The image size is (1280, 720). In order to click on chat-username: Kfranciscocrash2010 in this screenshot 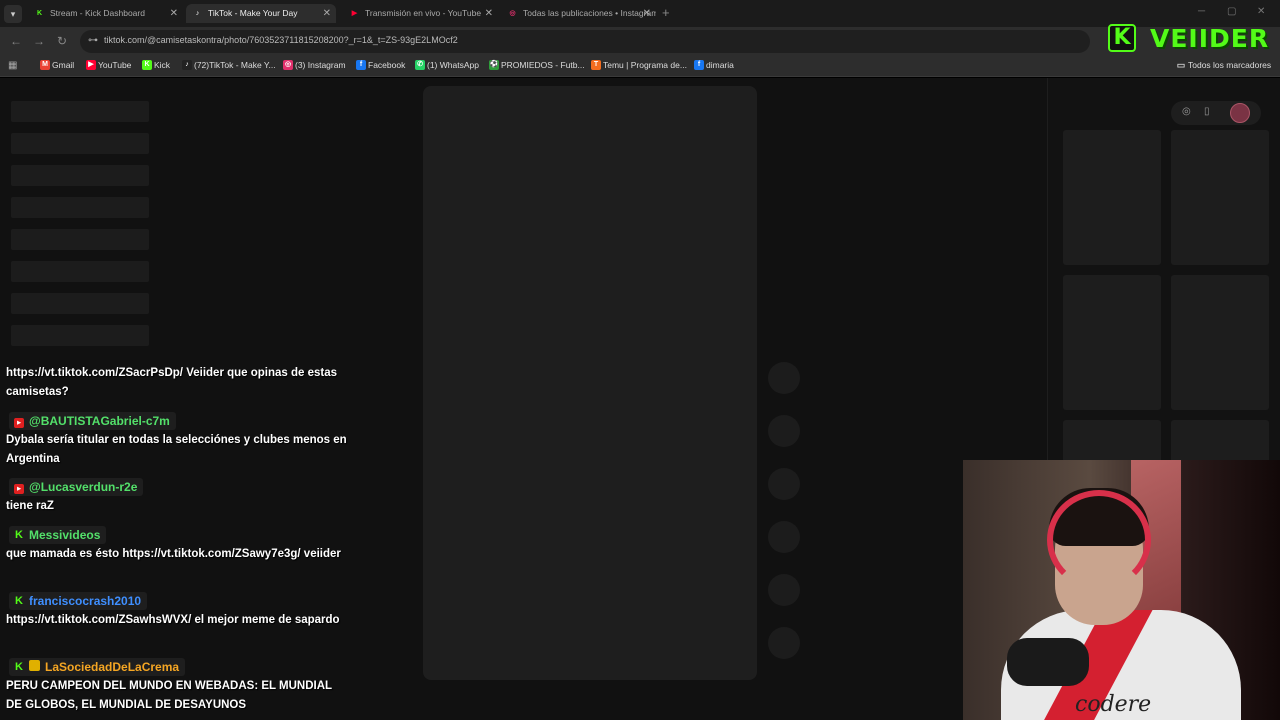, I will do `click(78, 601)`.